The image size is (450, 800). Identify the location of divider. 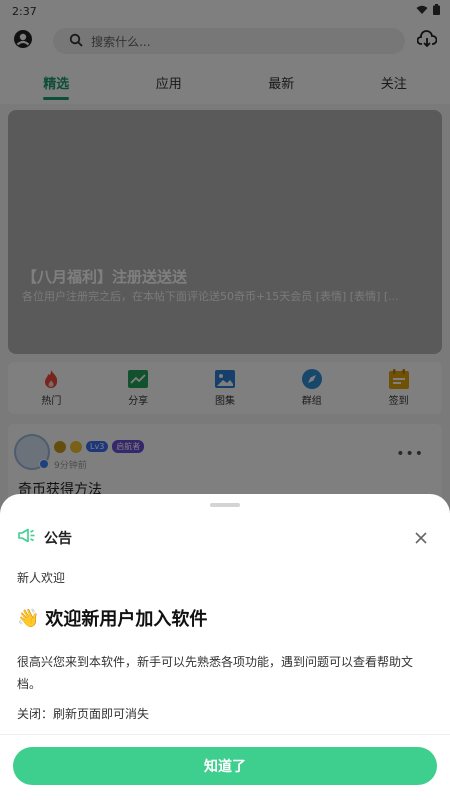
(225, 734).